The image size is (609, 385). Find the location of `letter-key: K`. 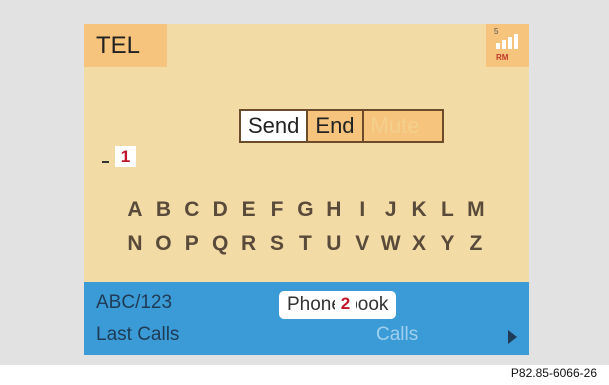

letter-key: K is located at coordinates (419, 210).